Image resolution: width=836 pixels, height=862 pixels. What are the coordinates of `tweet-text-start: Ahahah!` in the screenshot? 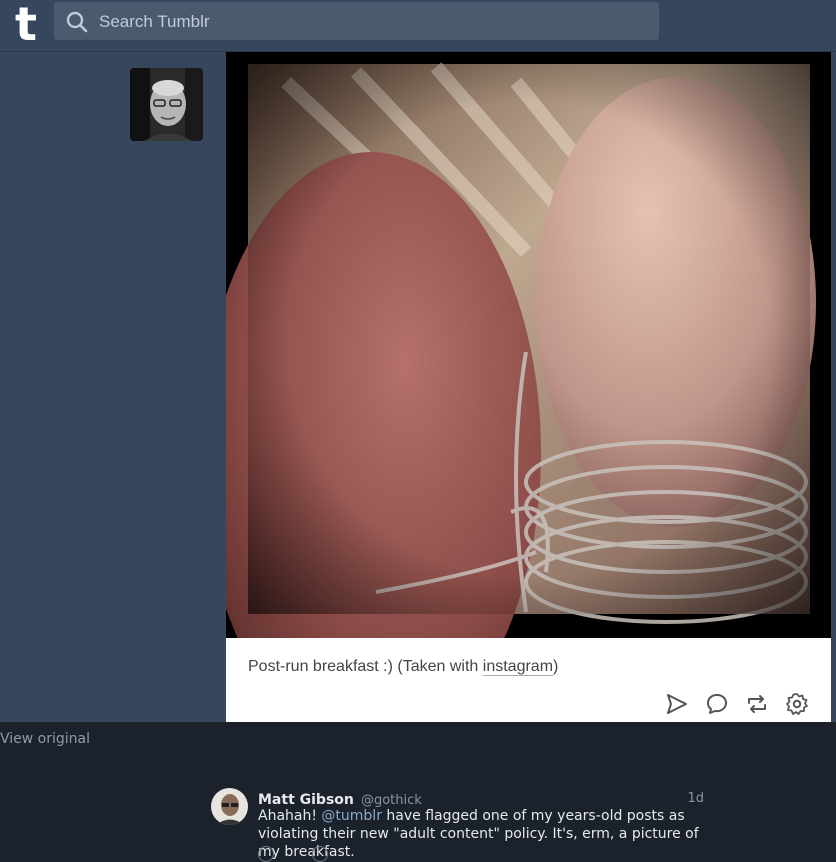 It's located at (290, 816).